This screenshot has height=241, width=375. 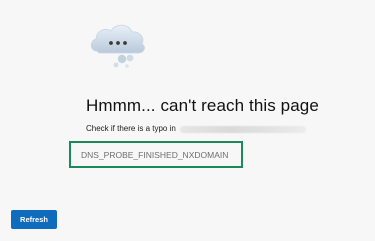 What do you see at coordinates (242, 129) in the screenshot?
I see `redacted-url` at bounding box center [242, 129].